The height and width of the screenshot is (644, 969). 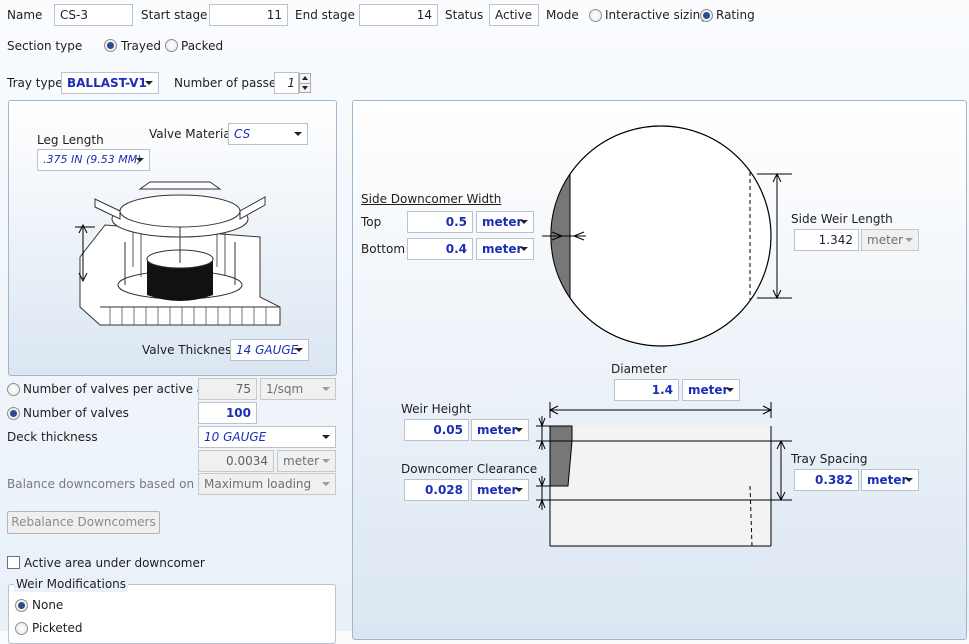 I want to click on end-stage-input: 14, so click(x=398, y=15).